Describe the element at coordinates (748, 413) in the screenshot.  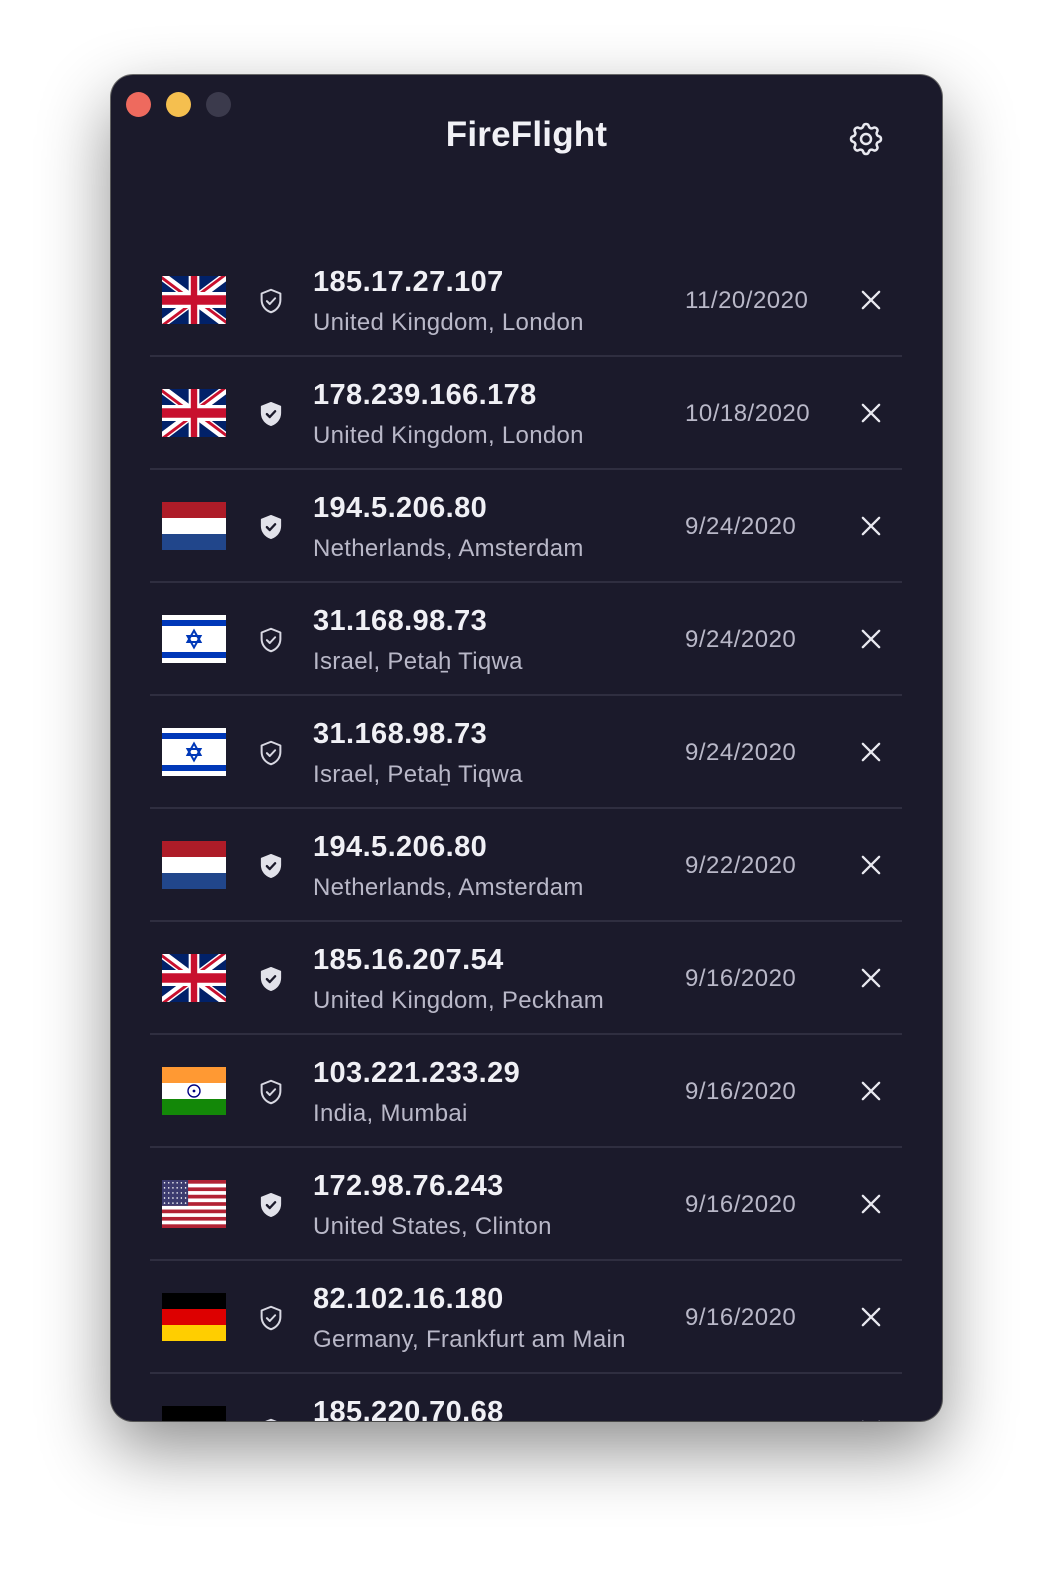
I see `date-label: 10/18/2020` at that location.